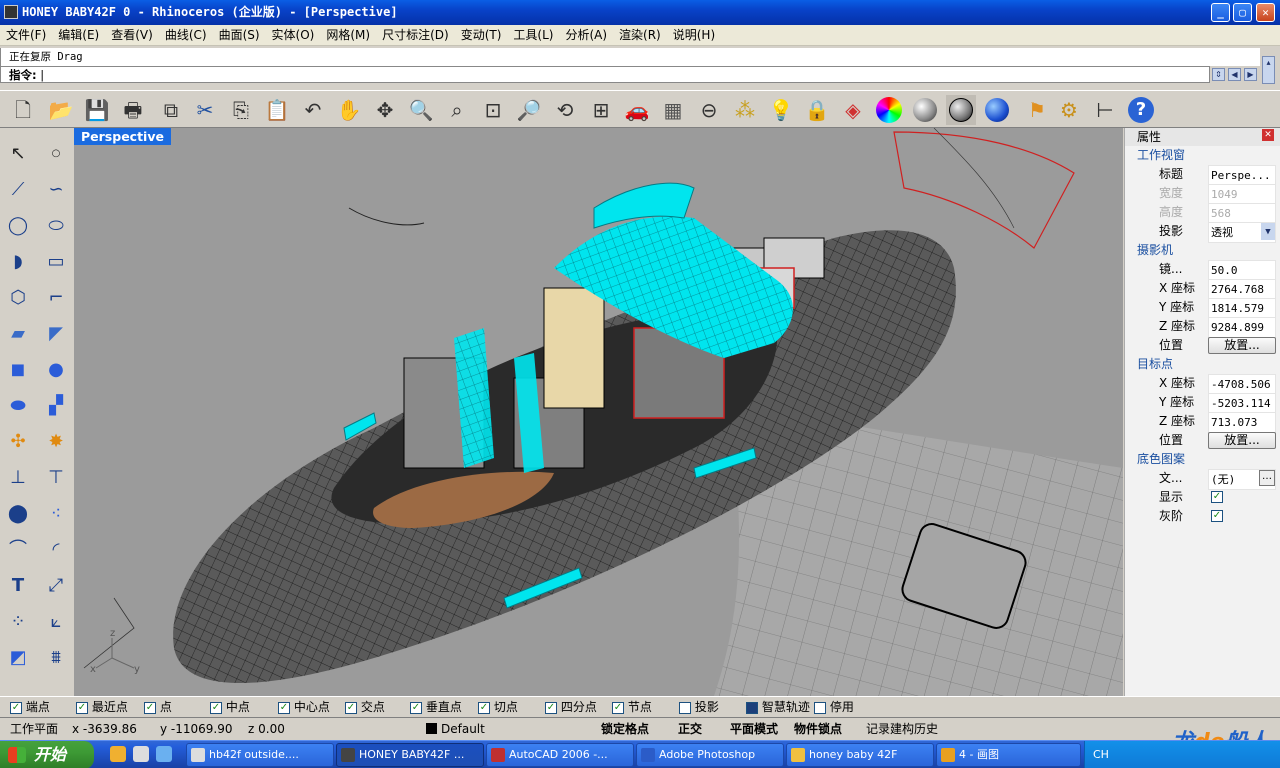  What do you see at coordinates (752, 707) in the screenshot?
I see `osnap-smarttrack-checkbox` at bounding box center [752, 707].